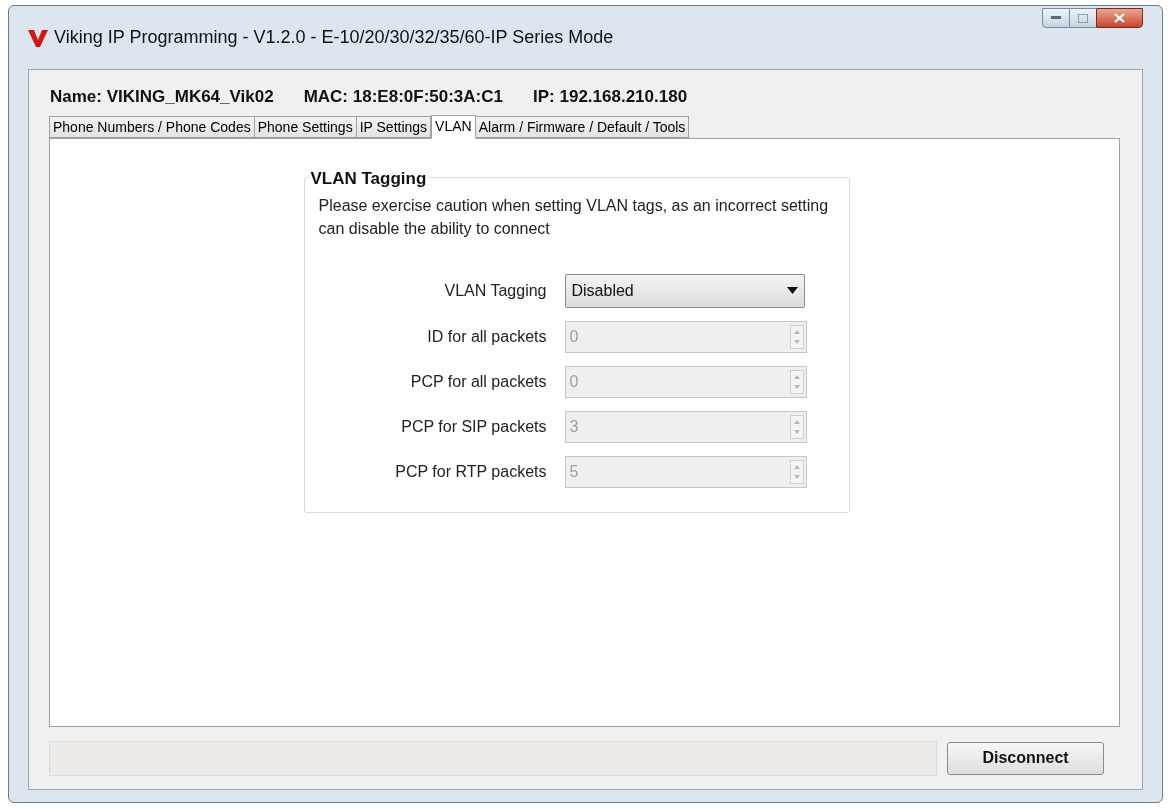 This screenshot has width=1173, height=809. Describe the element at coordinates (38, 37) in the screenshot. I see `app-logo-icon` at that location.